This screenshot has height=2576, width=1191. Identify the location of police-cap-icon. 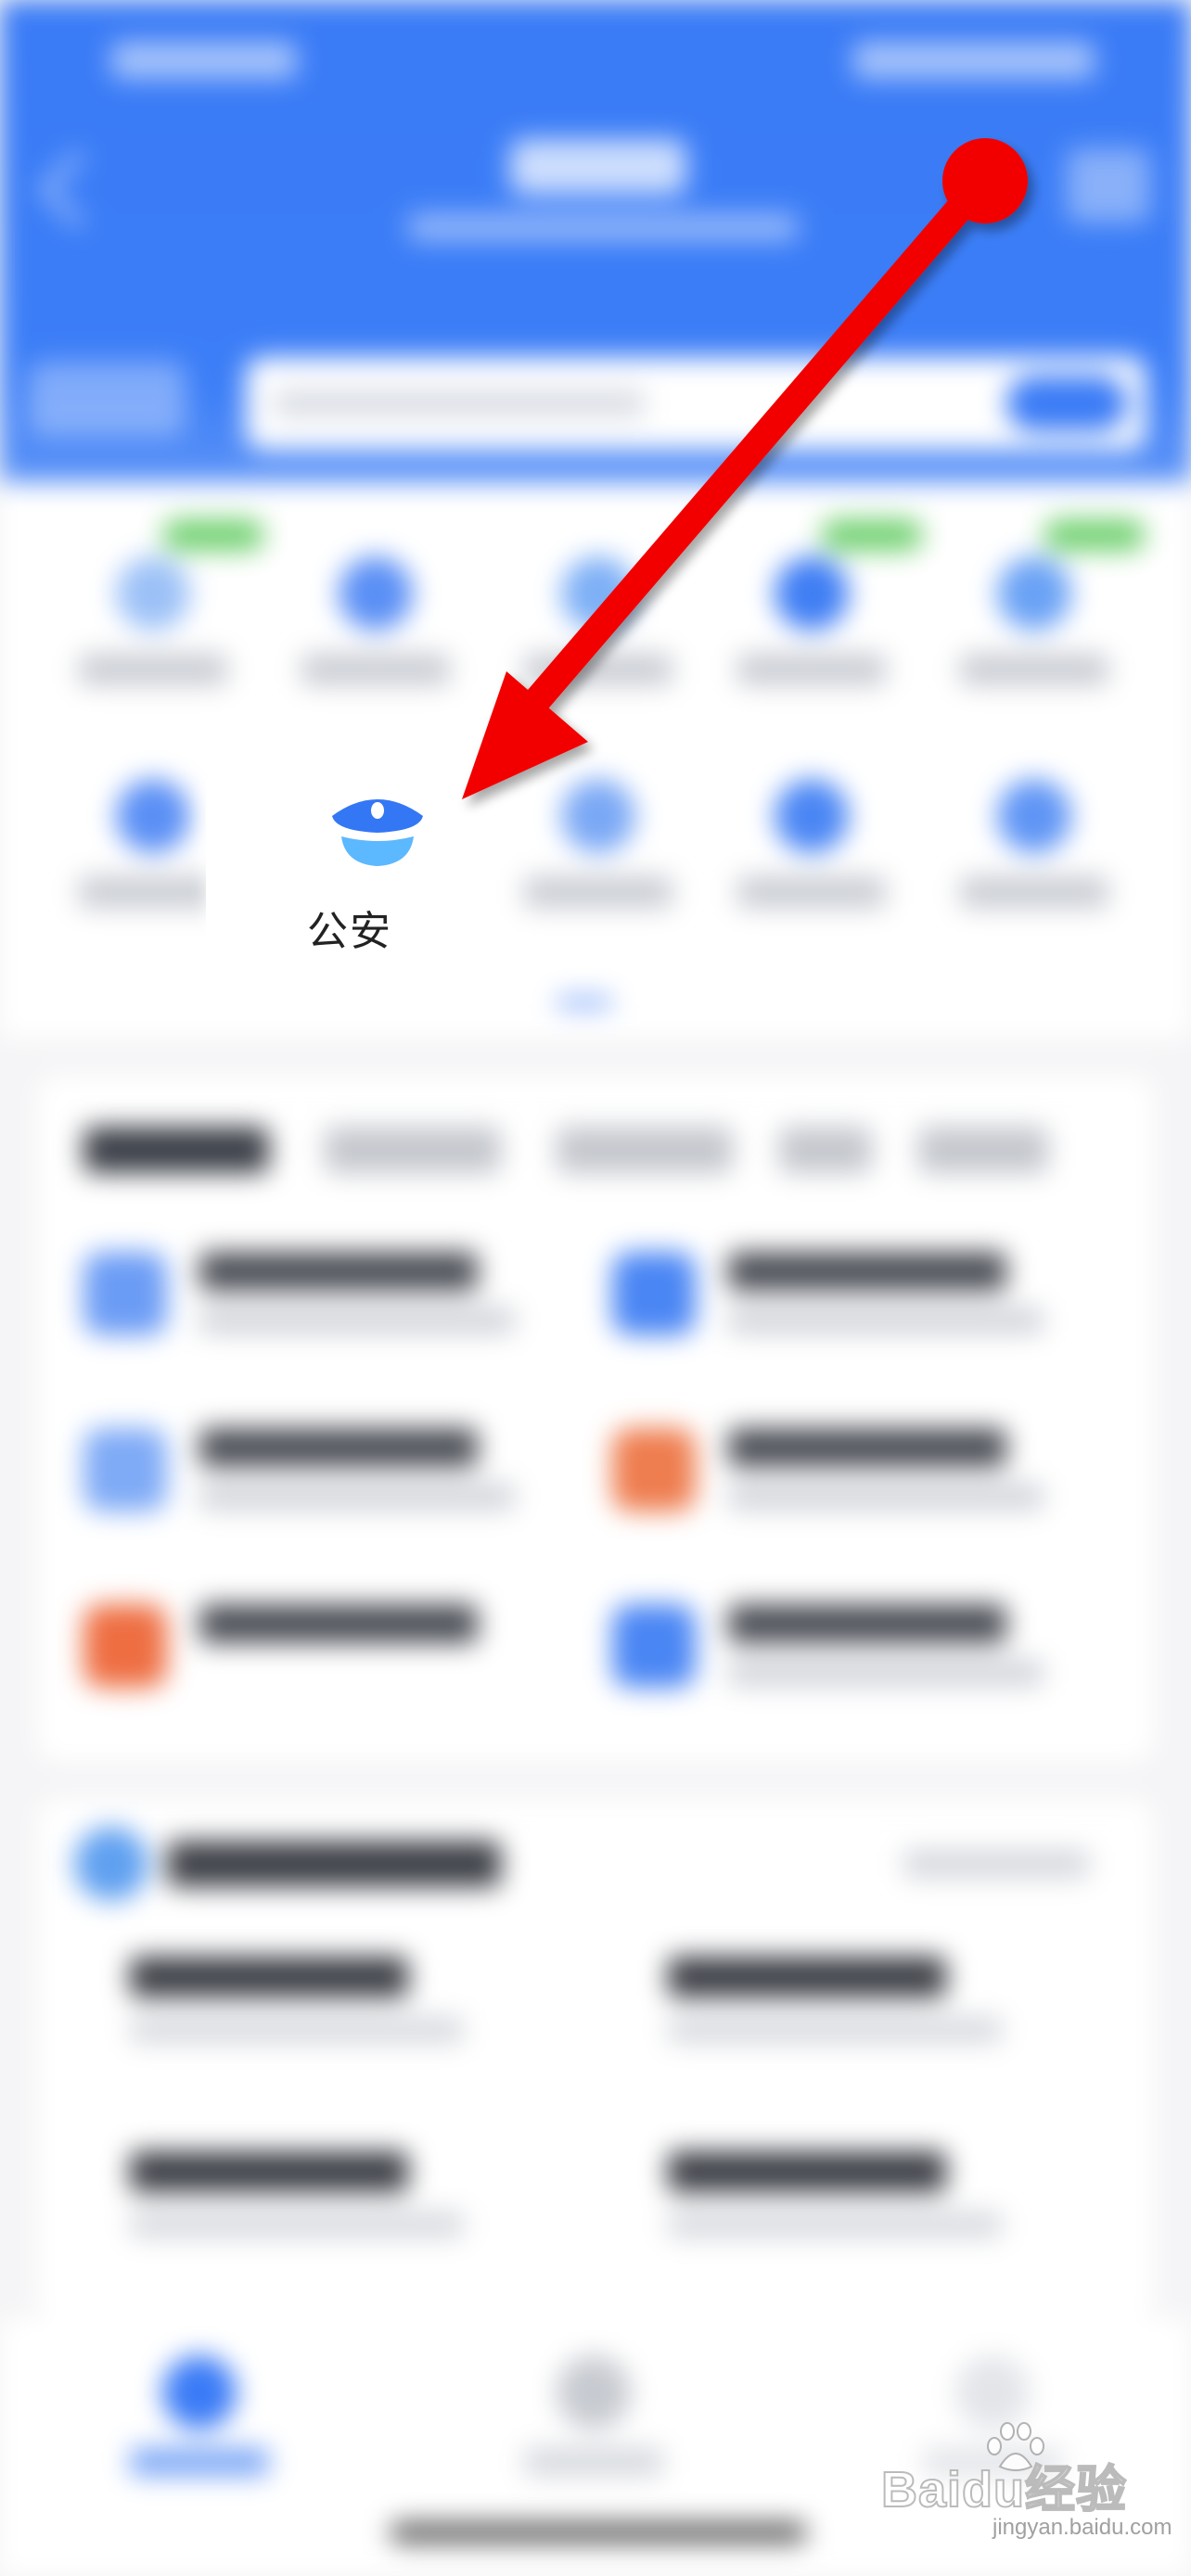
(377, 833).